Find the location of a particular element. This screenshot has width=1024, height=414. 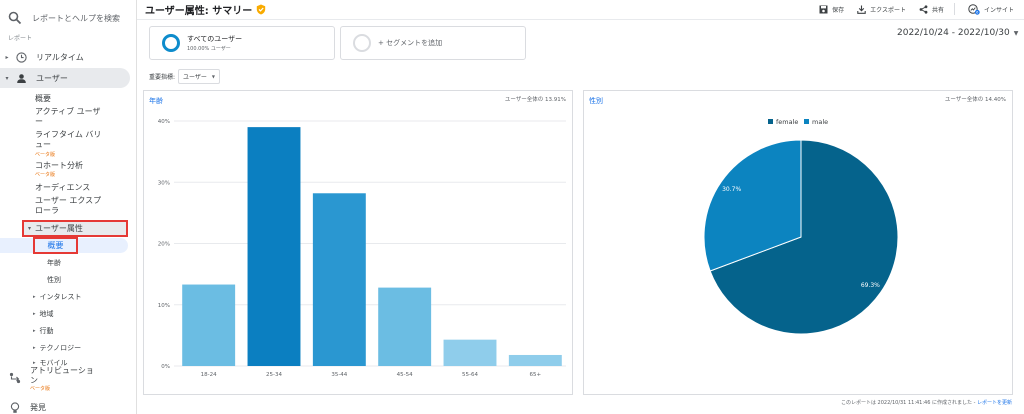

sidebar-subitem-lifetime-value: ライフタイム バリ ュー is located at coordinates (68, 140).